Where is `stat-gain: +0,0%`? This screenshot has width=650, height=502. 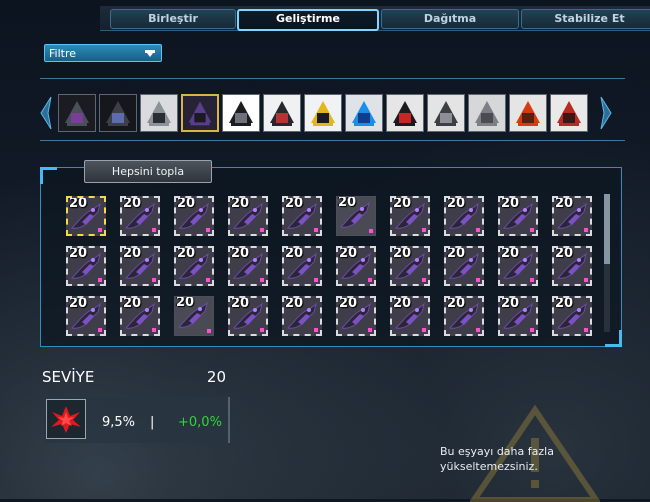
stat-gain: +0,0% is located at coordinates (200, 422).